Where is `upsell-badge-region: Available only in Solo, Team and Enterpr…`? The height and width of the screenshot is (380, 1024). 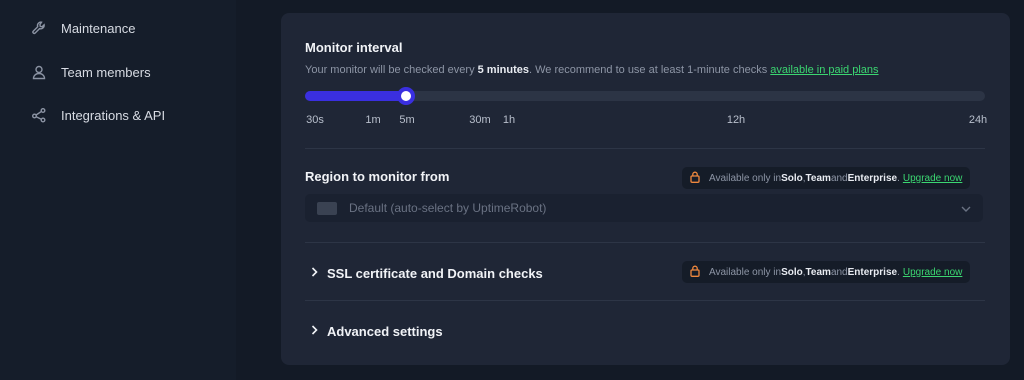 upsell-badge-region: Available only in Solo, Team and Enterpr… is located at coordinates (826, 178).